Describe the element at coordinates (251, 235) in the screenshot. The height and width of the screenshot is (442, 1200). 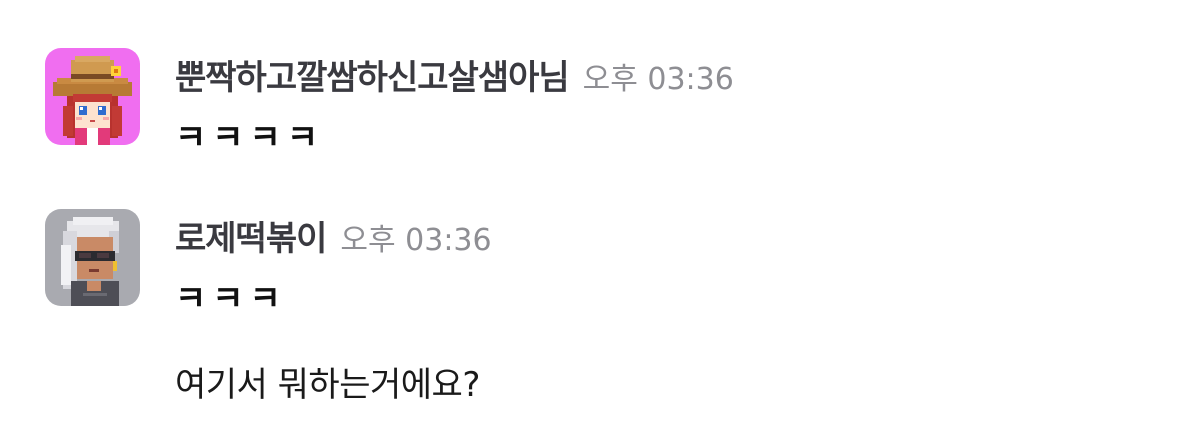
I see `username: 로제떡볶이` at that location.